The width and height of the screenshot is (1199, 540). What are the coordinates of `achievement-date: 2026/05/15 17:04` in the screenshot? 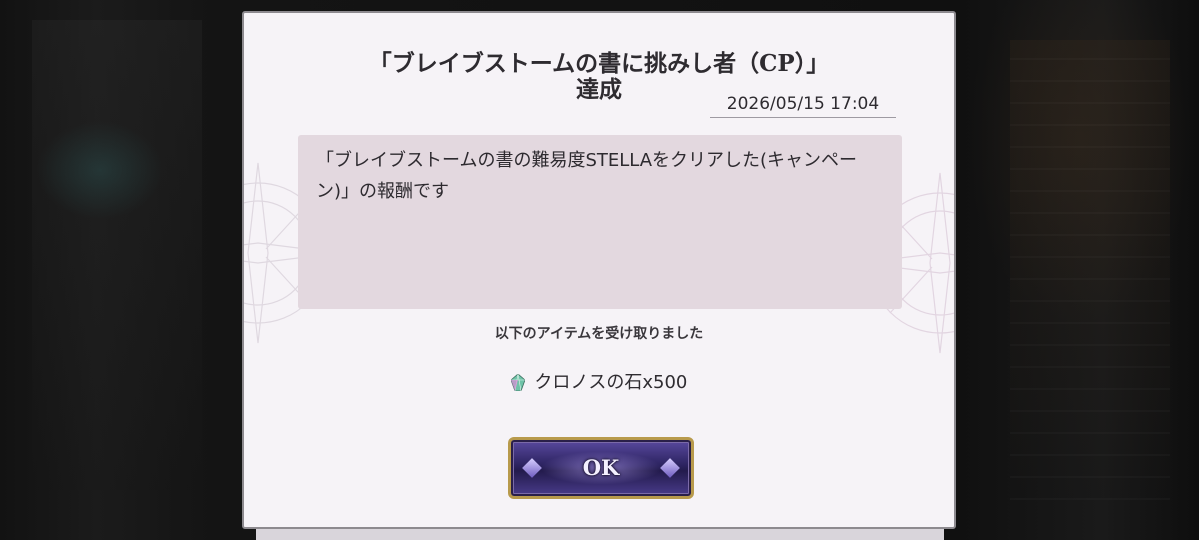 It's located at (803, 105).